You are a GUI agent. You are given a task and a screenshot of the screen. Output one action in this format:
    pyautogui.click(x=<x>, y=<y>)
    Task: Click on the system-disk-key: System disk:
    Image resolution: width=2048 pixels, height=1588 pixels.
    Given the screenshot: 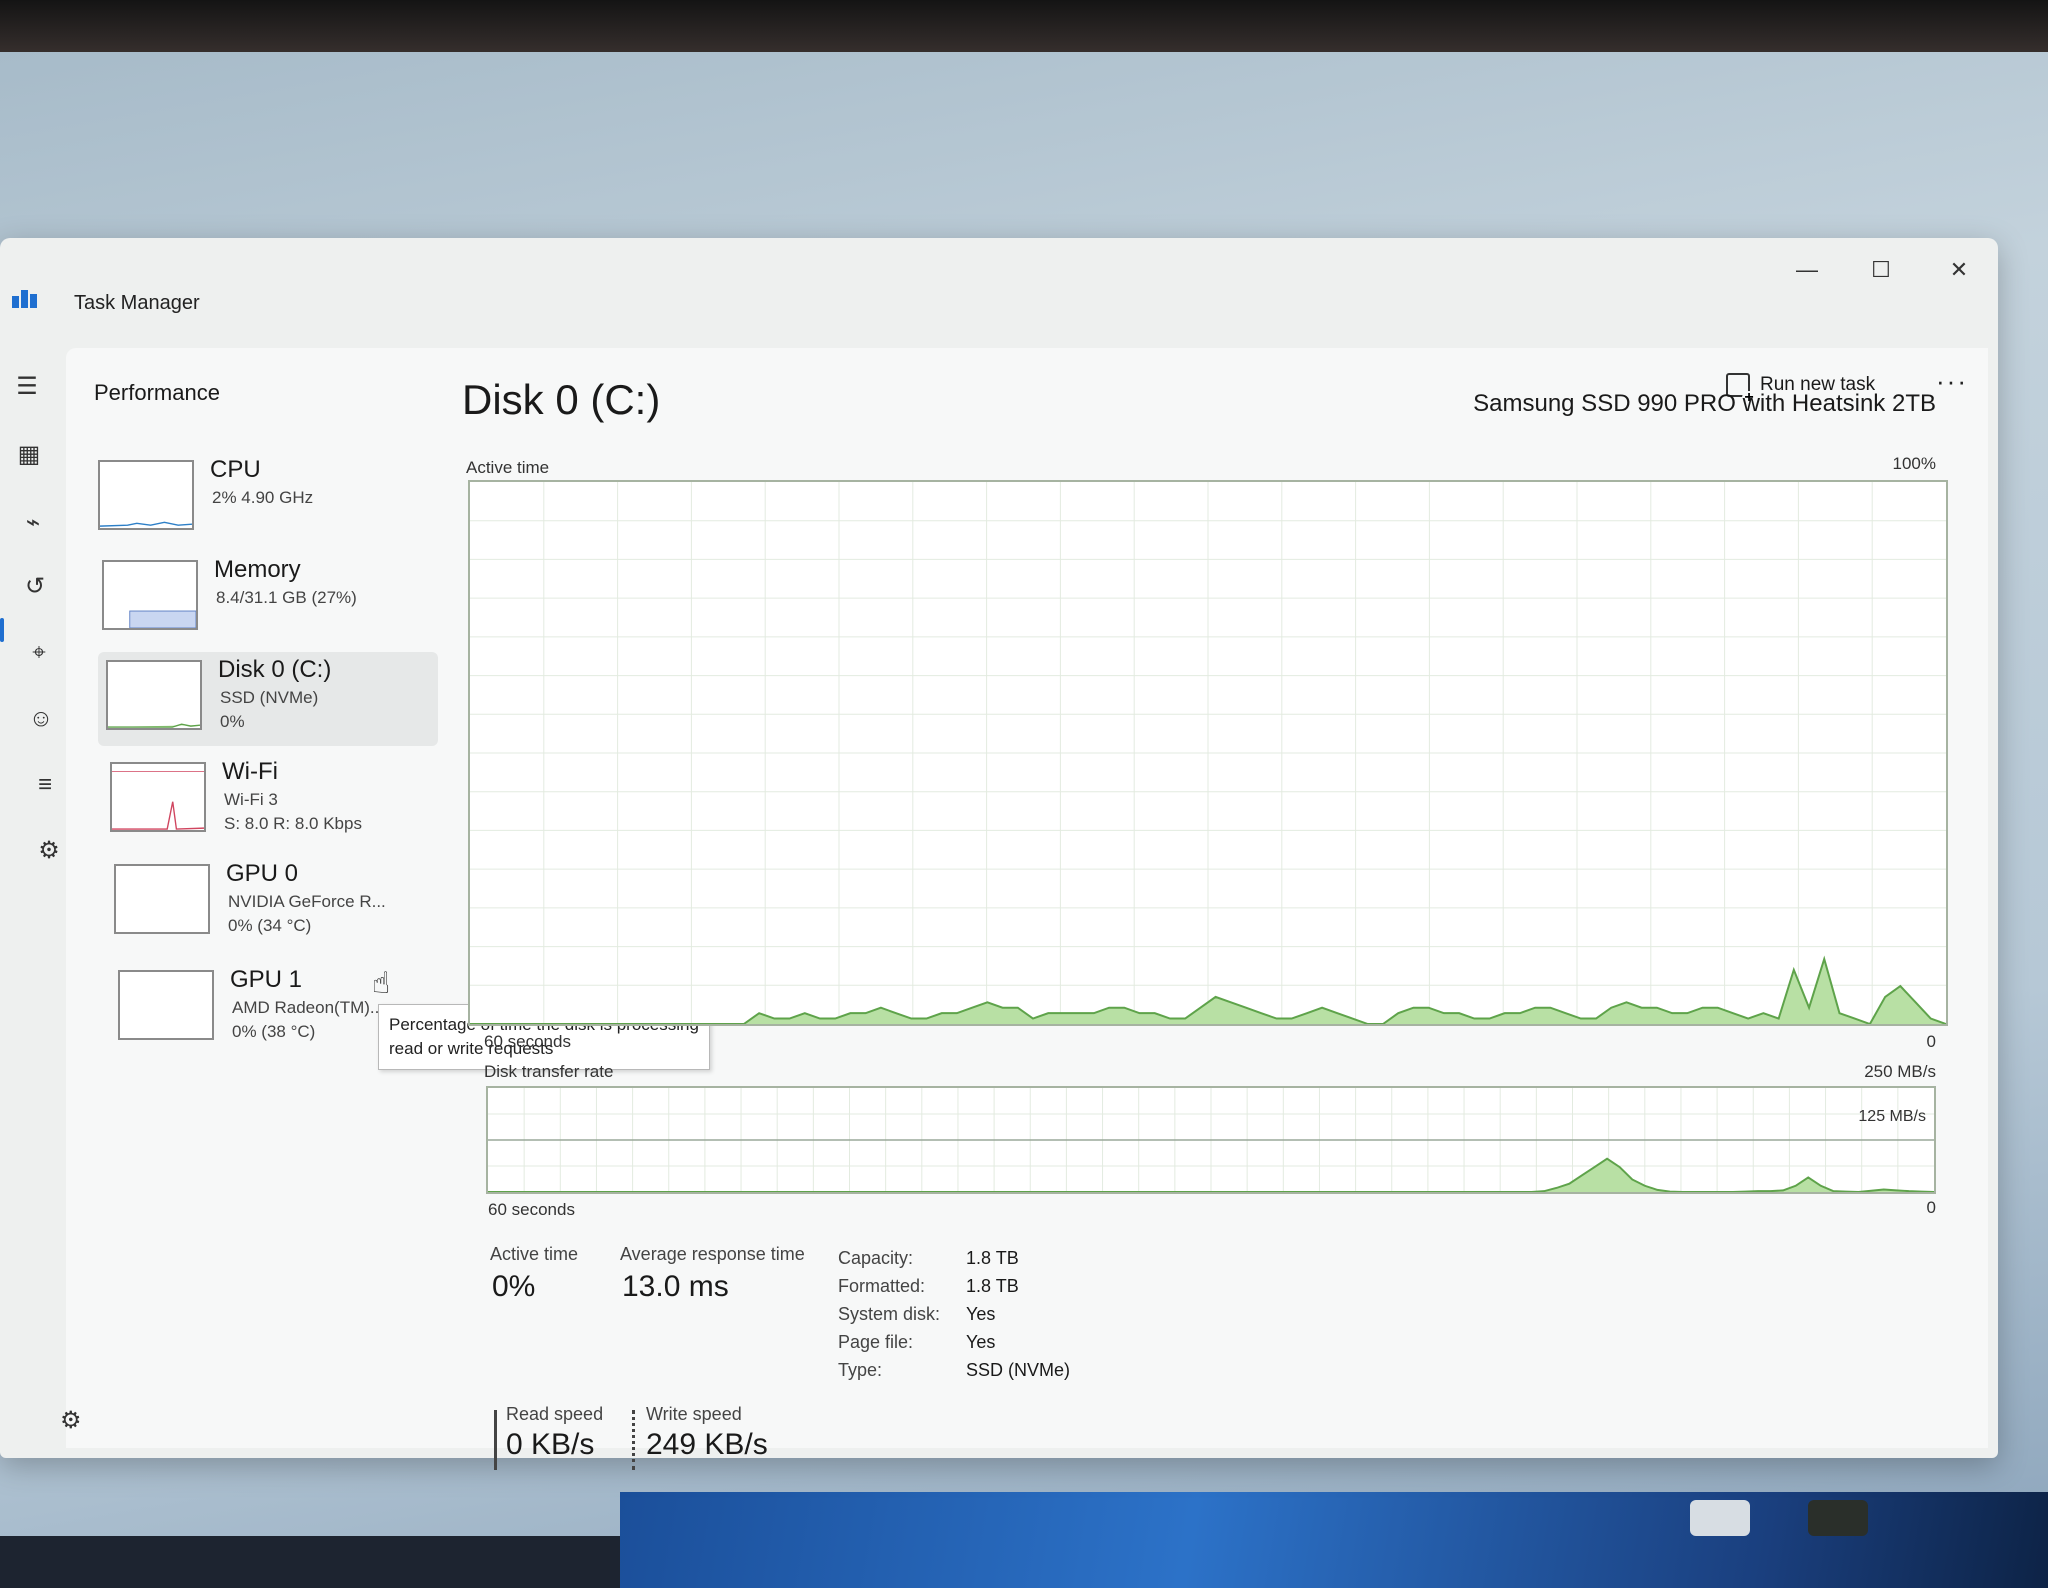 What is the action you would take?
    pyautogui.click(x=889, y=1314)
    